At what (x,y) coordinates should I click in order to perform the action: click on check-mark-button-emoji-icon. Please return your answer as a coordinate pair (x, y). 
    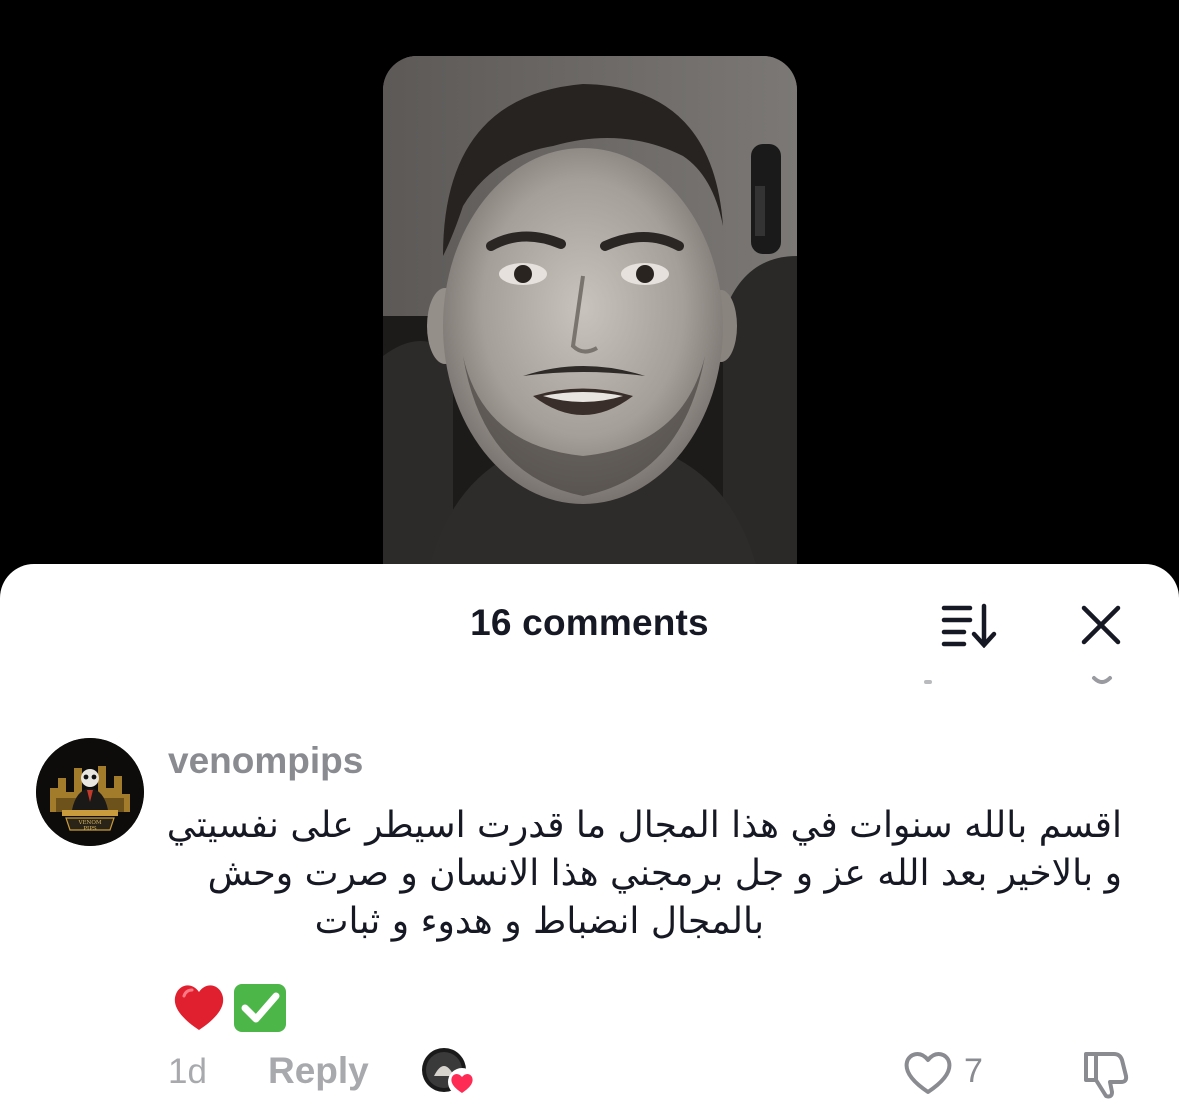
    Looking at the image, I should click on (260, 1008).